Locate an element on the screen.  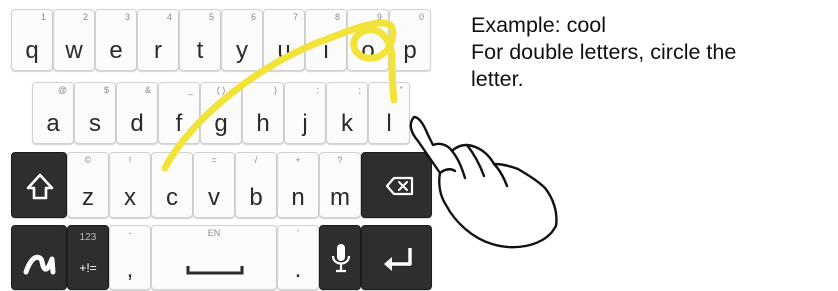
key-n-label: n is located at coordinates (298, 197).